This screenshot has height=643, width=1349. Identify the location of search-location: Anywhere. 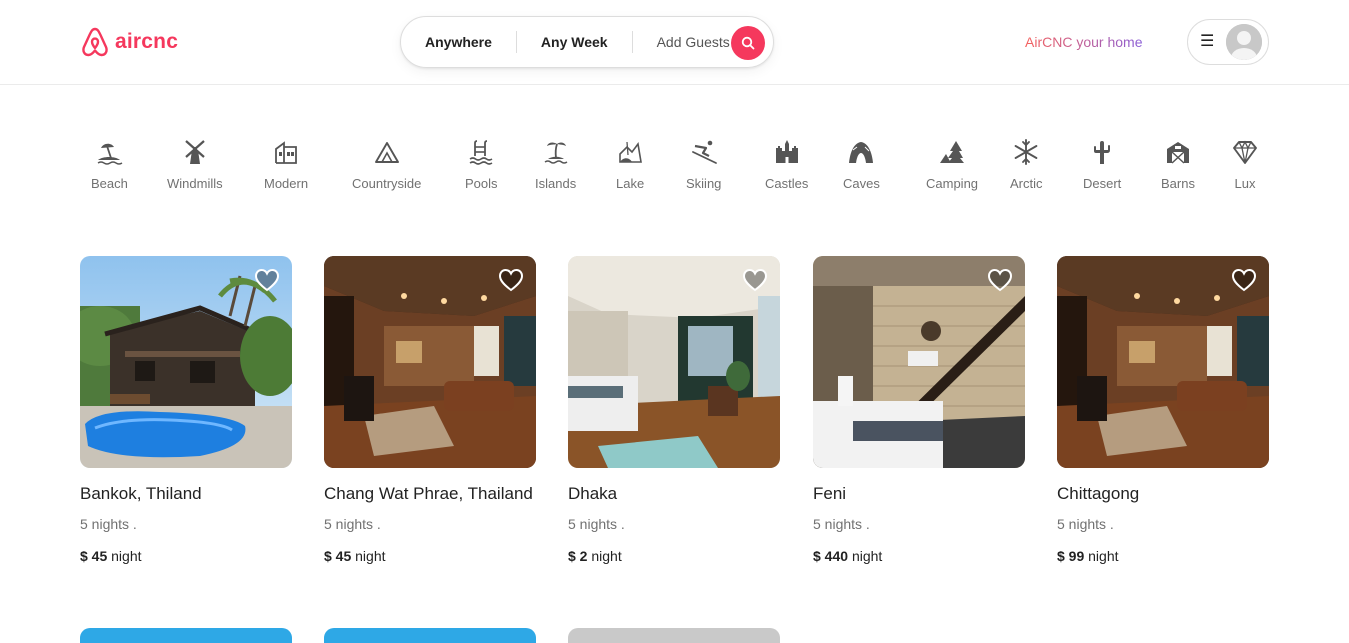
(458, 42).